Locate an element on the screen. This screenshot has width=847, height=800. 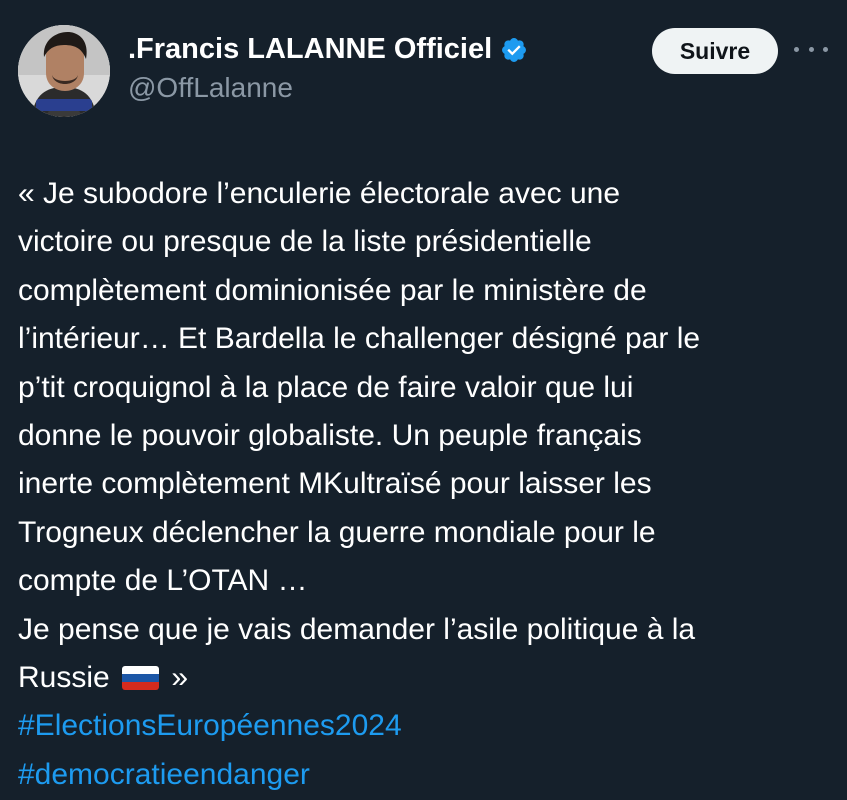
verified-badge-icon is located at coordinates (514, 49).